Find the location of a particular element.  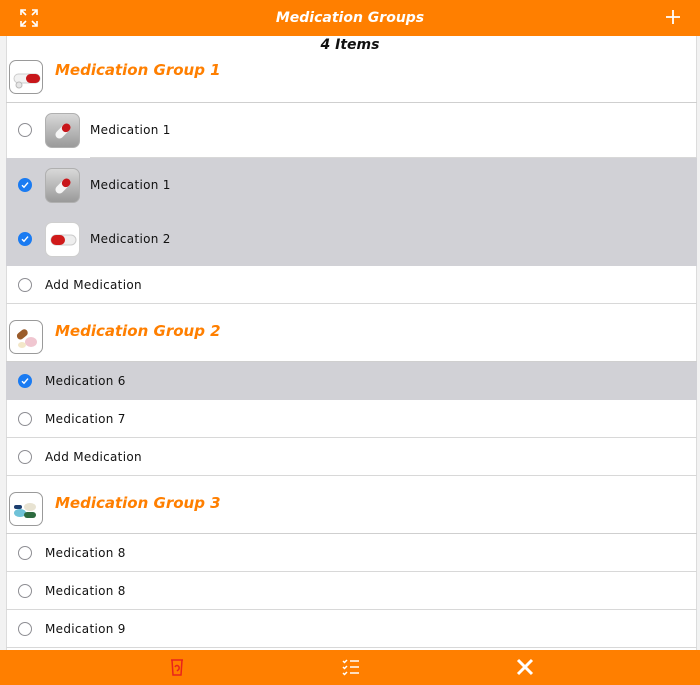

bottom-toolbar is located at coordinates (350, 667).